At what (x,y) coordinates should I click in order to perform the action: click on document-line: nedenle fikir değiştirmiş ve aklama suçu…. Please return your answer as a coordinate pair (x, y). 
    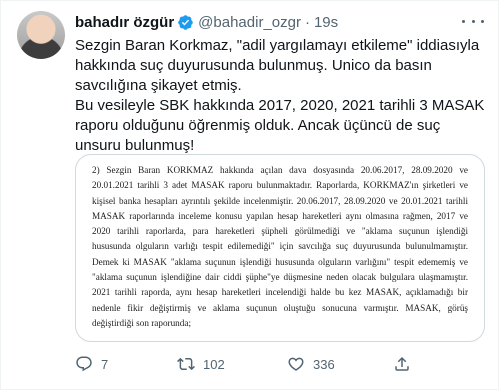
    Looking at the image, I should click on (280, 307).